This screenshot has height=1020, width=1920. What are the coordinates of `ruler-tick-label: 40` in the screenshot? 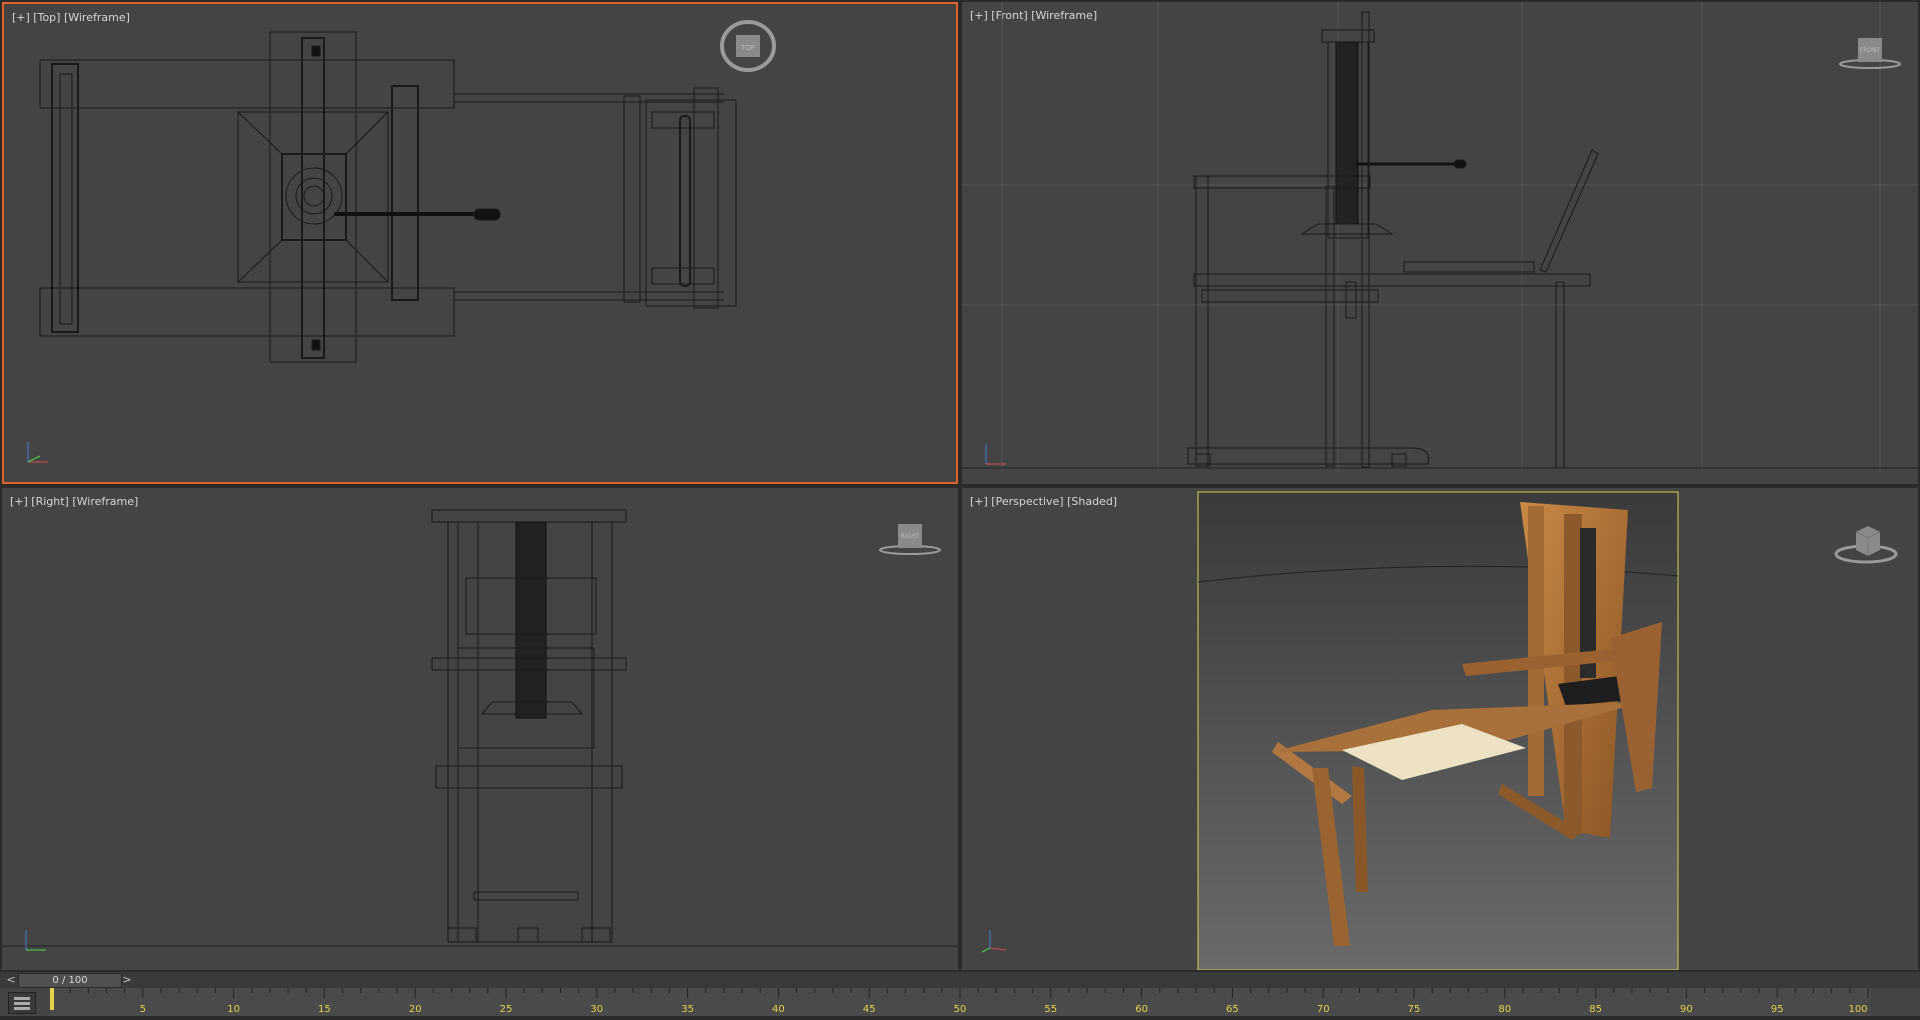 It's located at (778, 1009).